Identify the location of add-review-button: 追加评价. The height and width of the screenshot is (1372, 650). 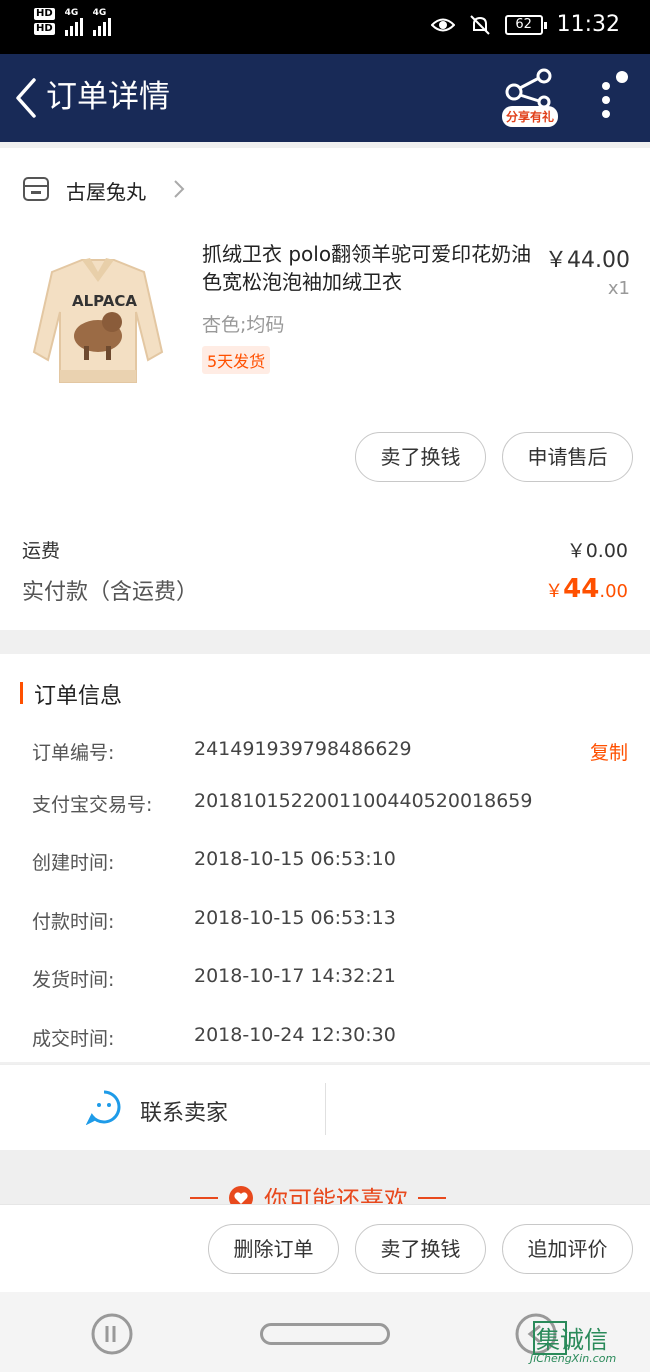
(567, 1249).